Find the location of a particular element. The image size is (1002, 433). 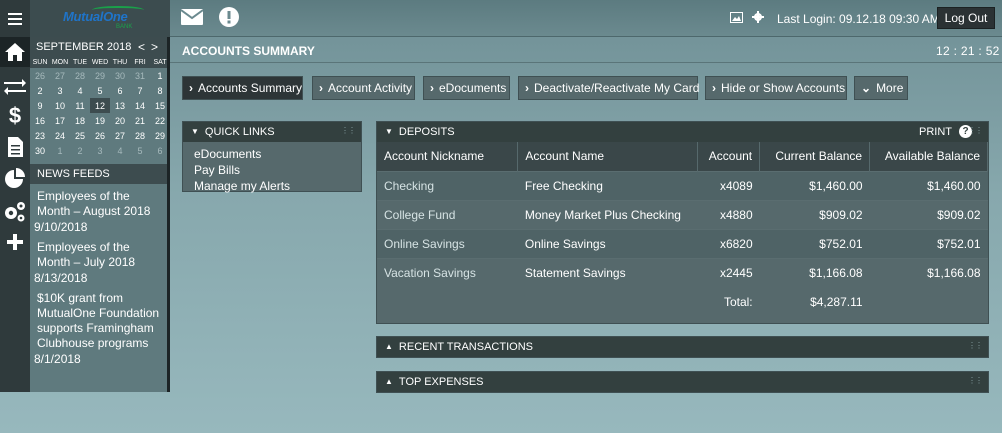

column-header: Account is located at coordinates (729, 156).